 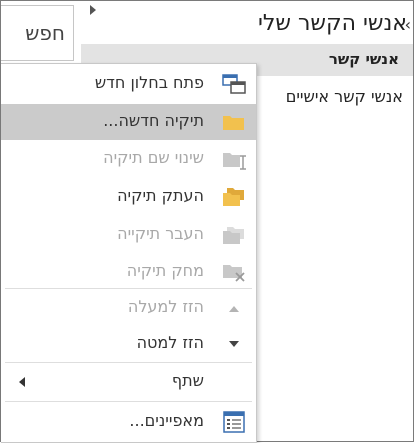 I want to click on menu-item-label: שתף, so click(x=187, y=380).